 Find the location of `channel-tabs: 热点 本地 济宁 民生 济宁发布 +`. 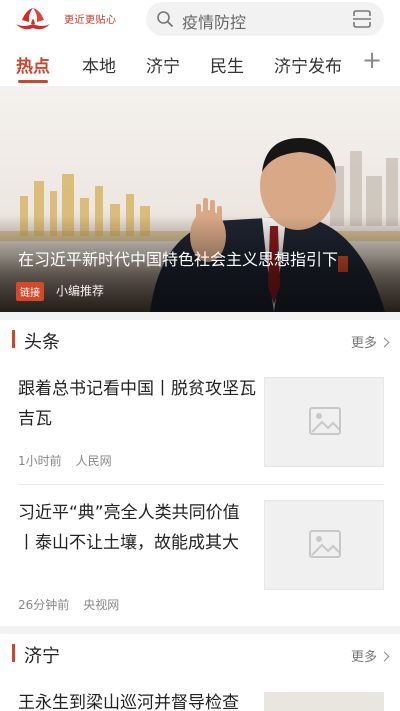

channel-tabs: 热点 本地 济宁 民生 济宁发布 + is located at coordinates (200, 63).